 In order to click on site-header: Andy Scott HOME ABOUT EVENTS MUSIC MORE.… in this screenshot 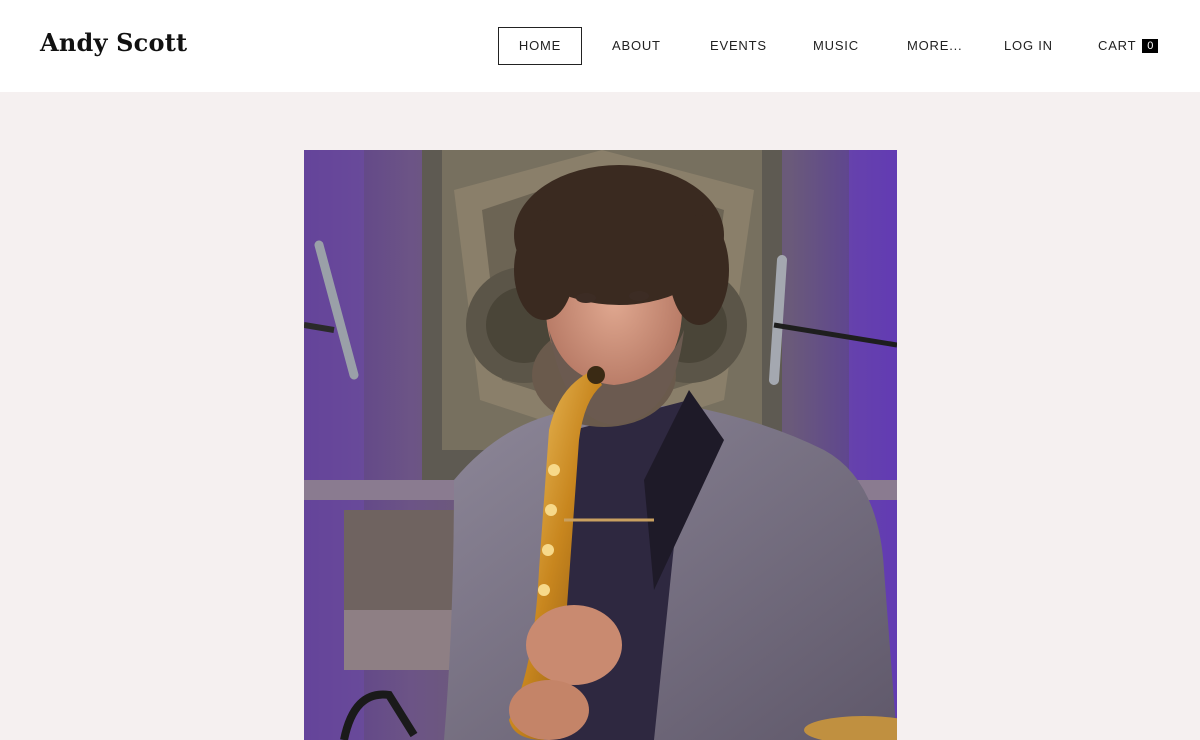, I will do `click(600, 46)`.